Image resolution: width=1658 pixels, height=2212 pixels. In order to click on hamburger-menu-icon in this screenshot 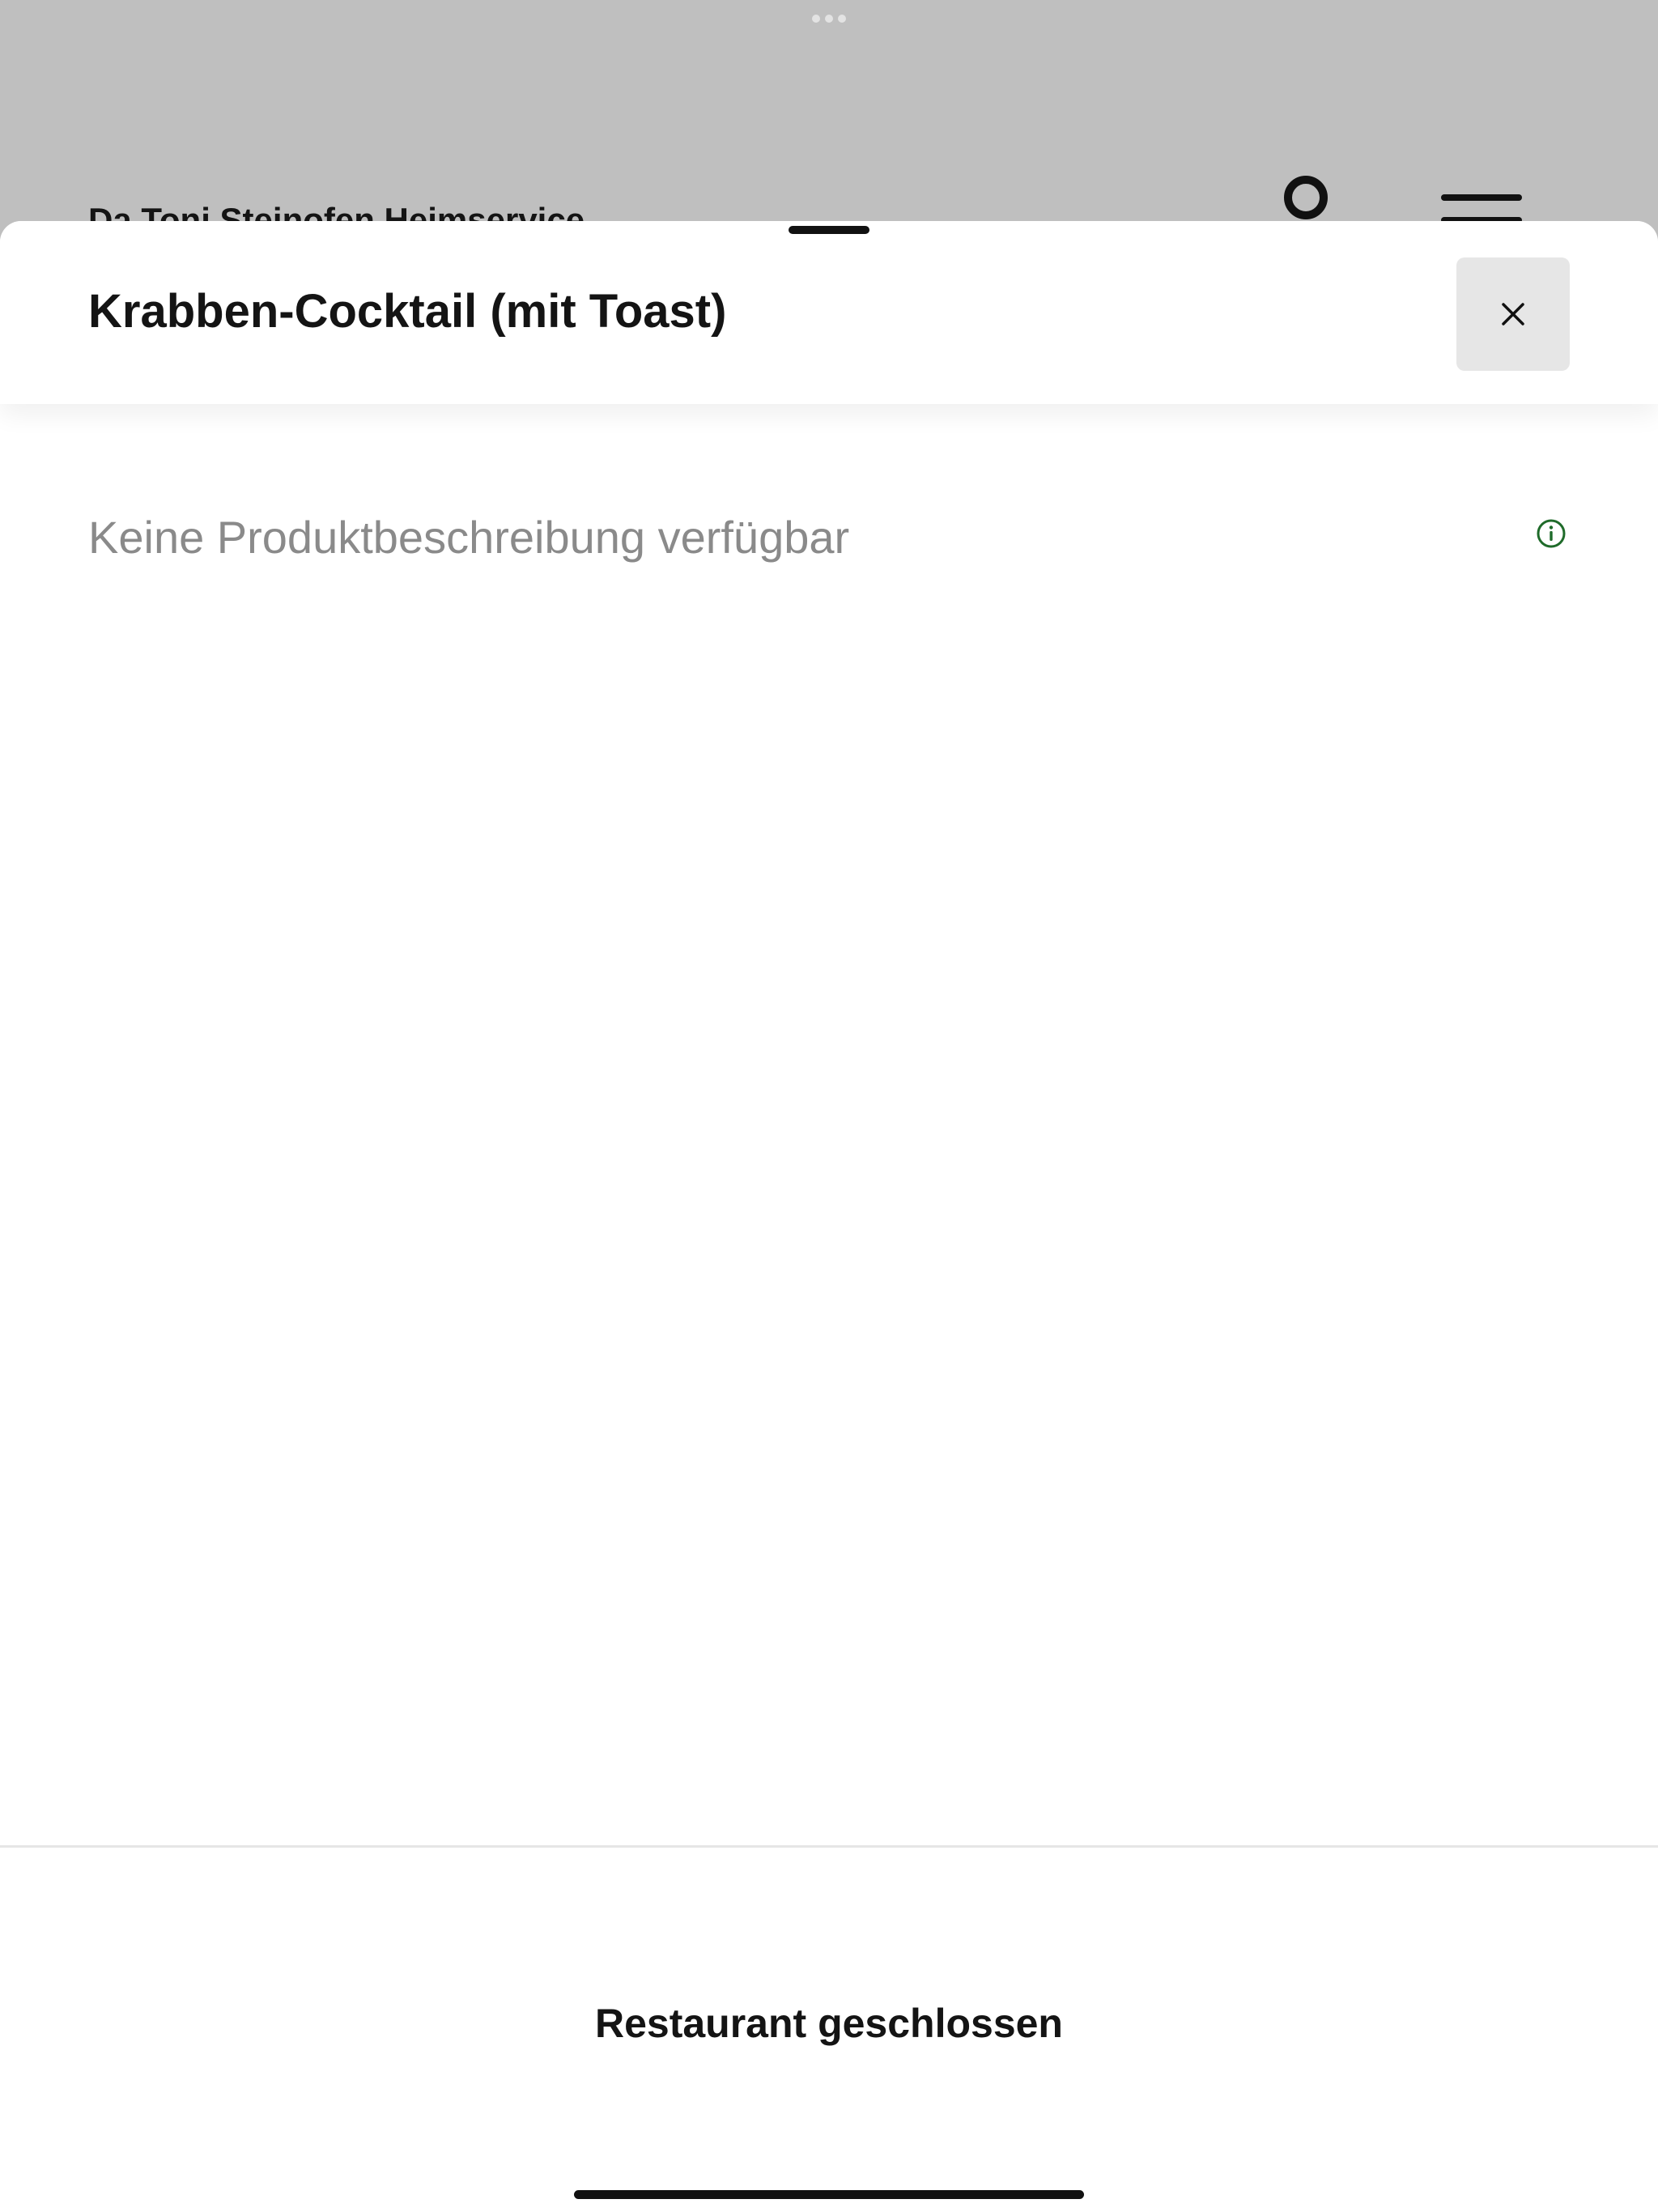, I will do `click(1481, 209)`.